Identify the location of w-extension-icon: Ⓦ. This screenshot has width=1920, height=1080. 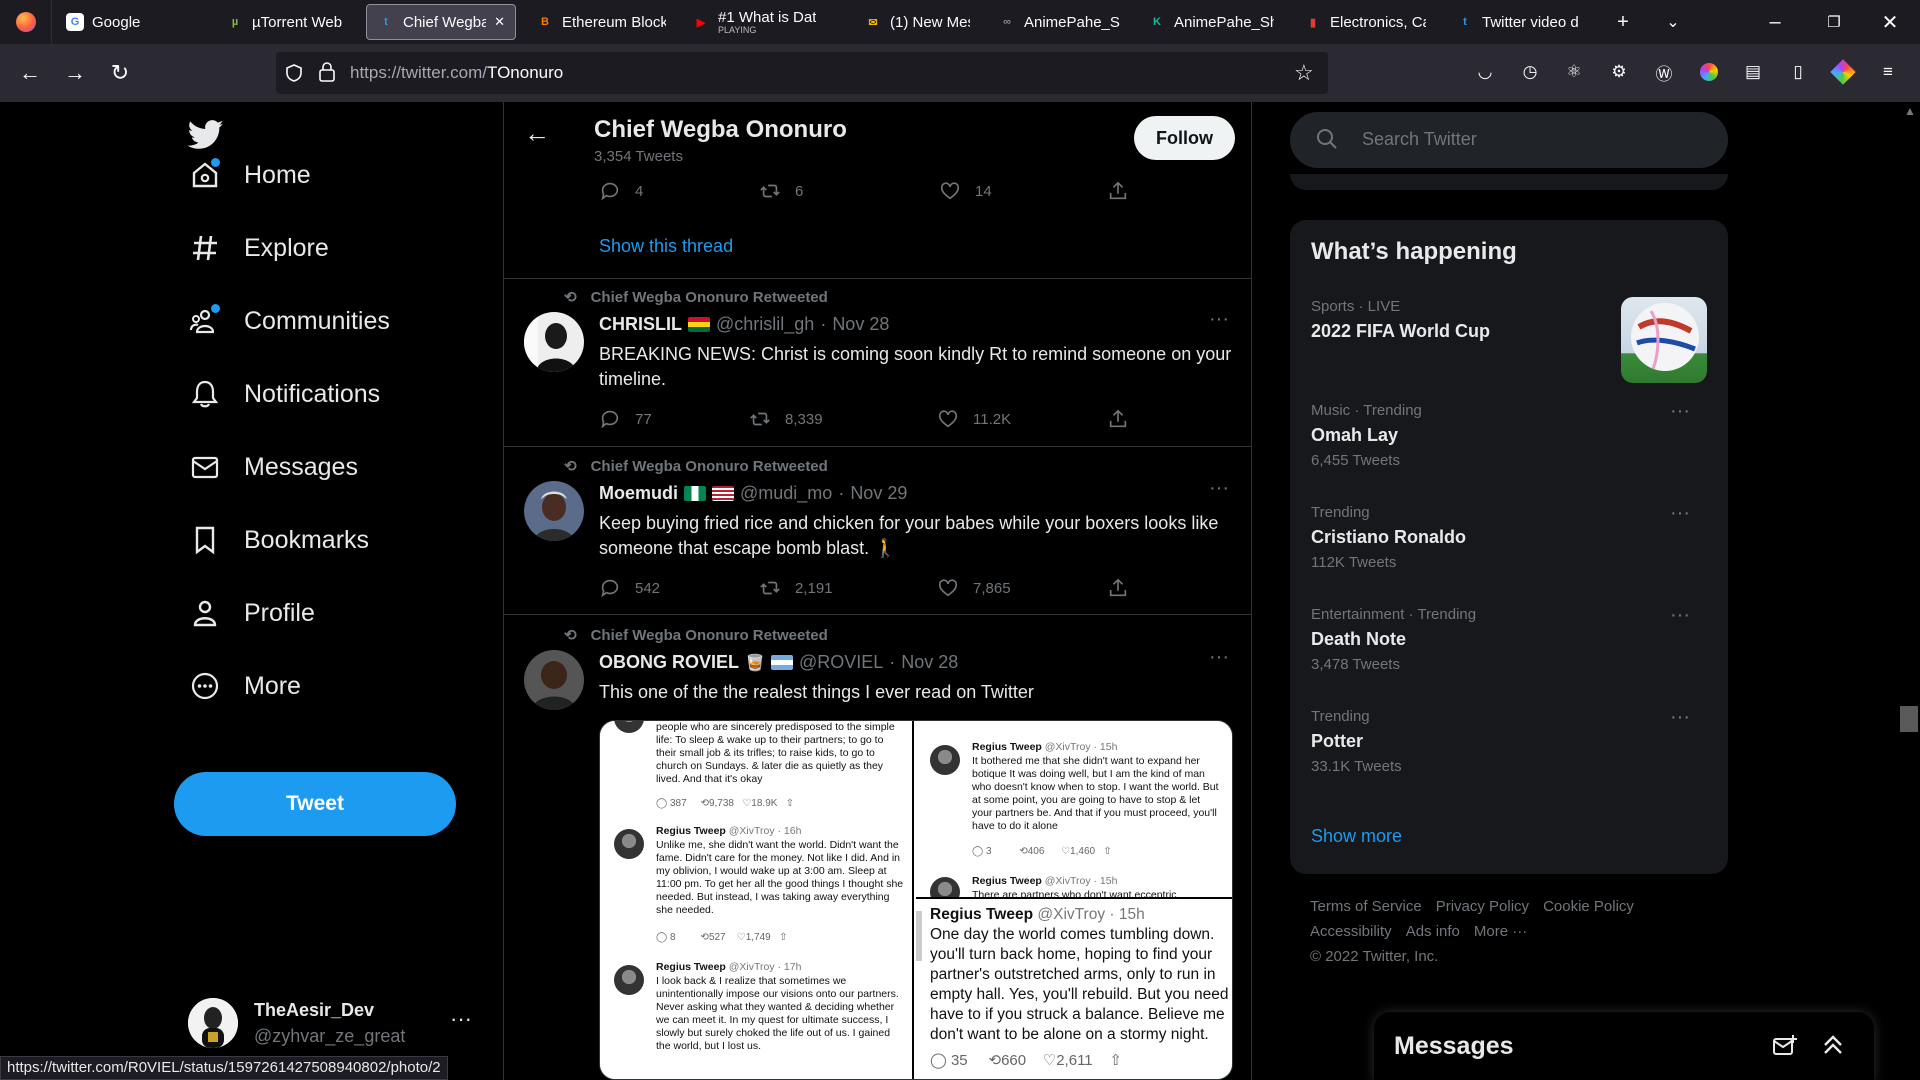
(1664, 72).